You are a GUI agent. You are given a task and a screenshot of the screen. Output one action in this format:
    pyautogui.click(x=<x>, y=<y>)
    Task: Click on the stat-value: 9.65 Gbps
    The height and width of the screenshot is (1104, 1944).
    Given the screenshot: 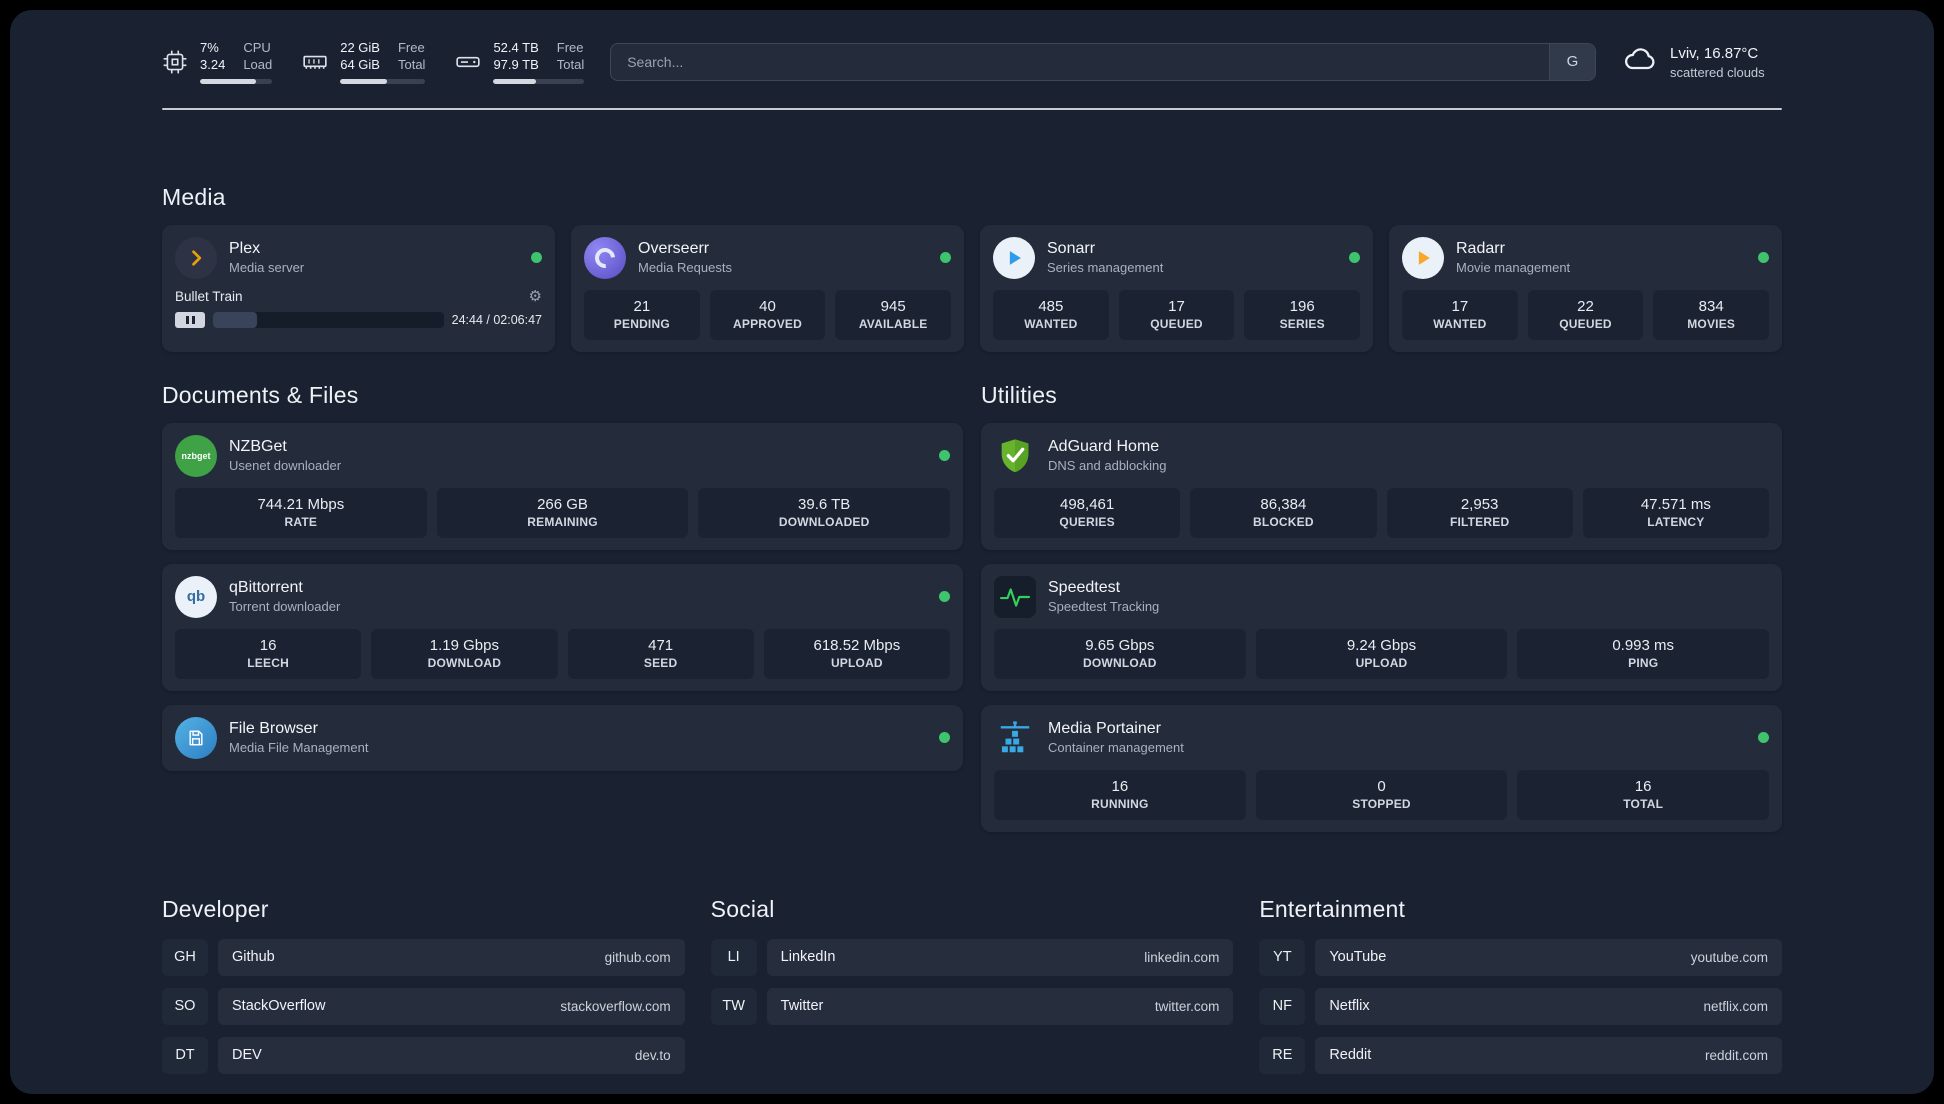 What is the action you would take?
    pyautogui.click(x=1120, y=645)
    